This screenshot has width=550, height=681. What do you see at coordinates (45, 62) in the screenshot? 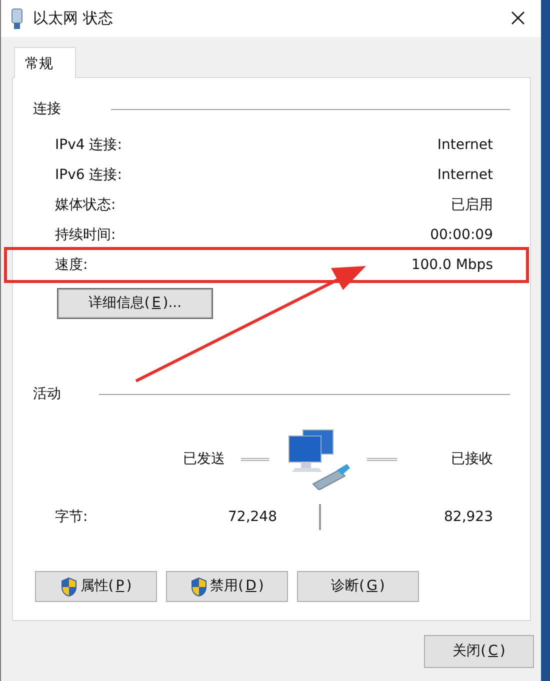
I see `tab: 常规` at bounding box center [45, 62].